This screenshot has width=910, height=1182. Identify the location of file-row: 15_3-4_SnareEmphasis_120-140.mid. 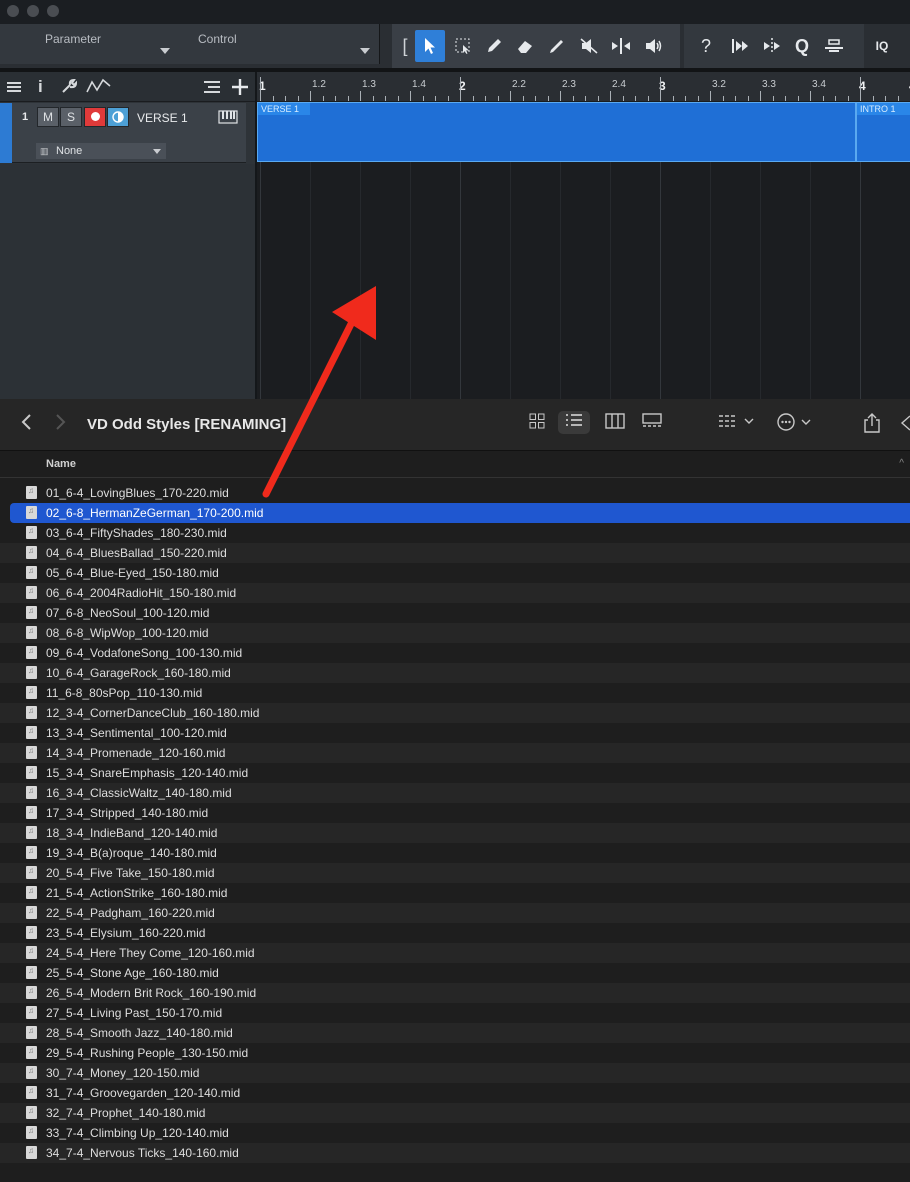
(455, 773).